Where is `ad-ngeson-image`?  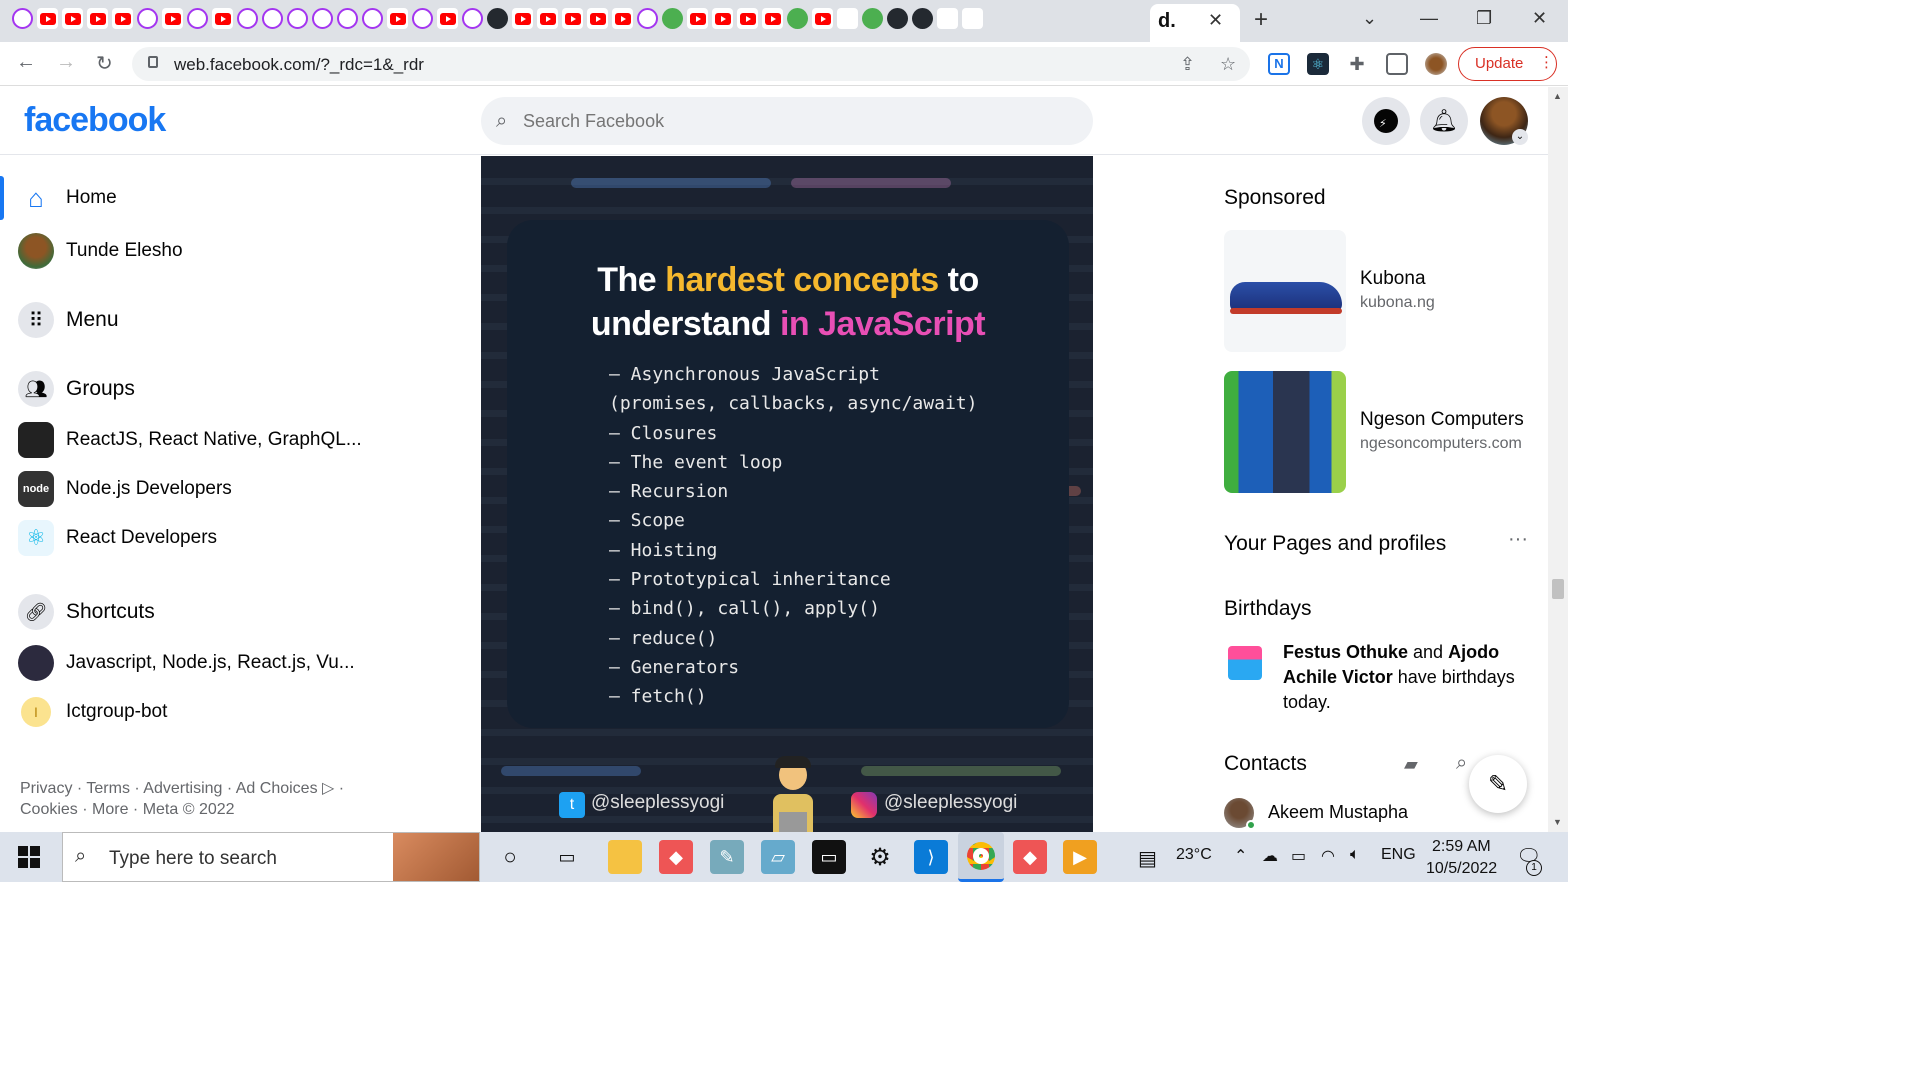 ad-ngeson-image is located at coordinates (1285, 432).